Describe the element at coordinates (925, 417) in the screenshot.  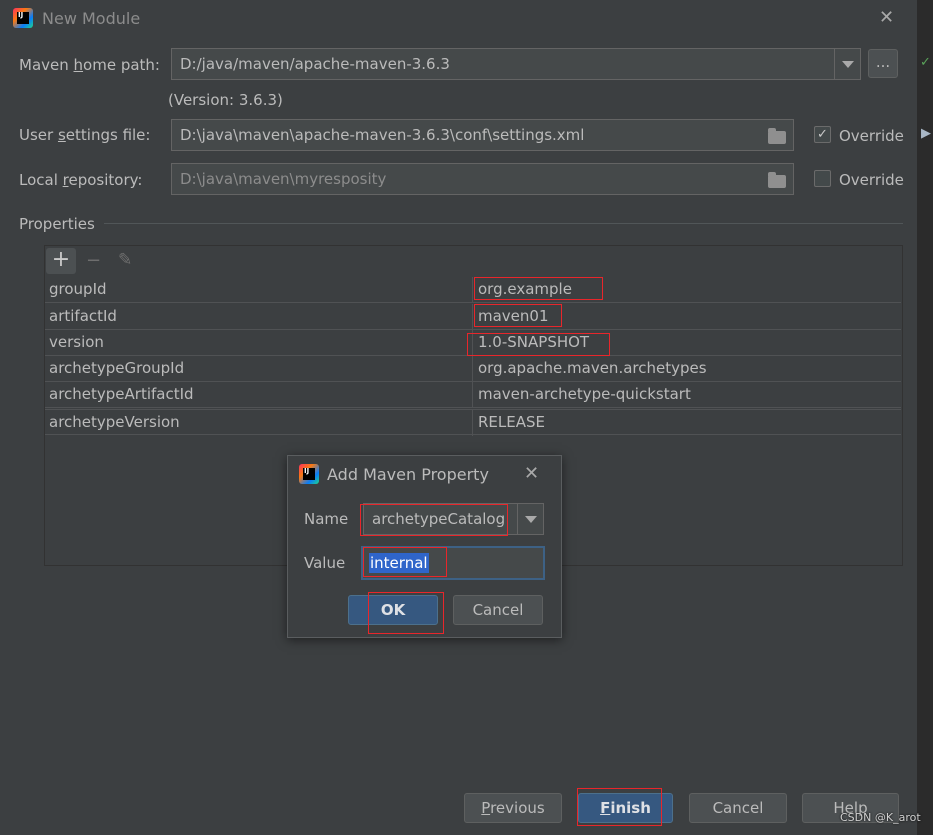
I see `background-ide-strip: ✓ ▶` at that location.